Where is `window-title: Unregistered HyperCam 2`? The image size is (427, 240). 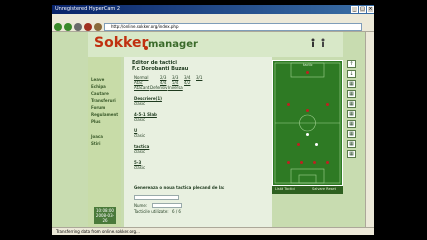 window-title: Unregistered HyperCam 2 is located at coordinates (88, 9).